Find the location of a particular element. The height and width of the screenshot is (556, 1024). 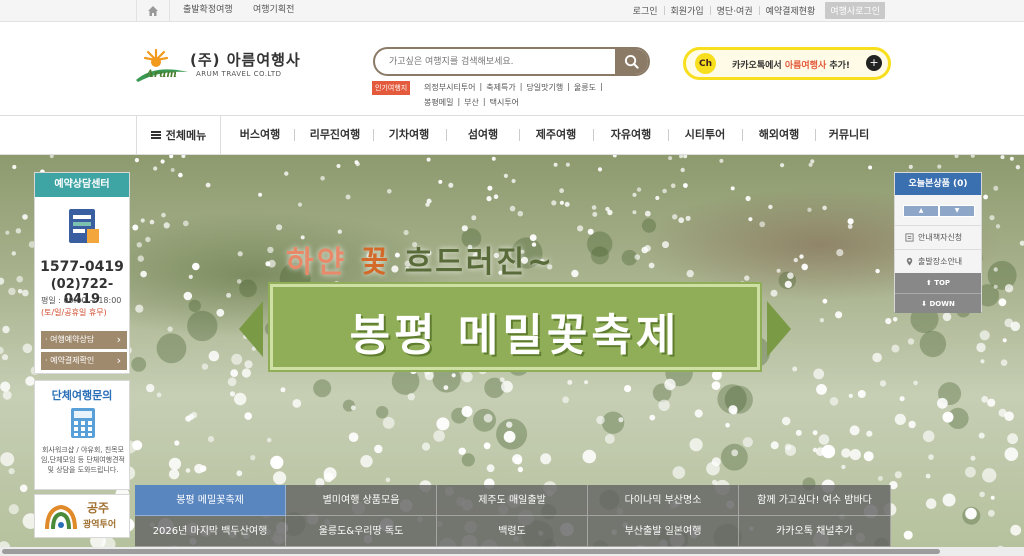

nav-item-train: 기차여행 is located at coordinates (409, 135).